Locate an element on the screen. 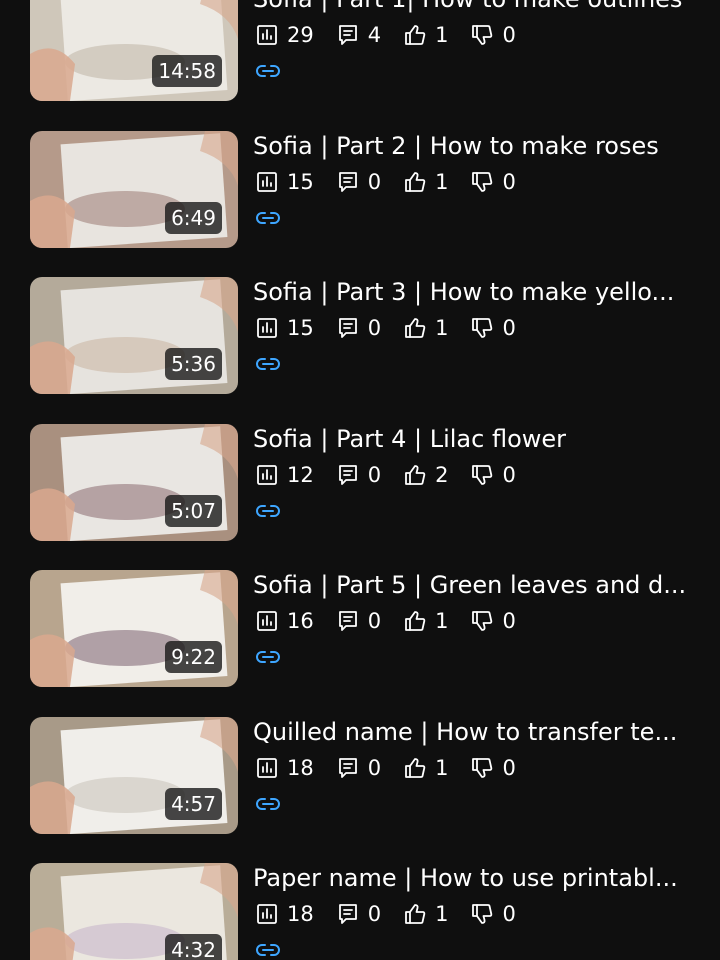  video-stats: 12 0 2 0 is located at coordinates (396, 475).